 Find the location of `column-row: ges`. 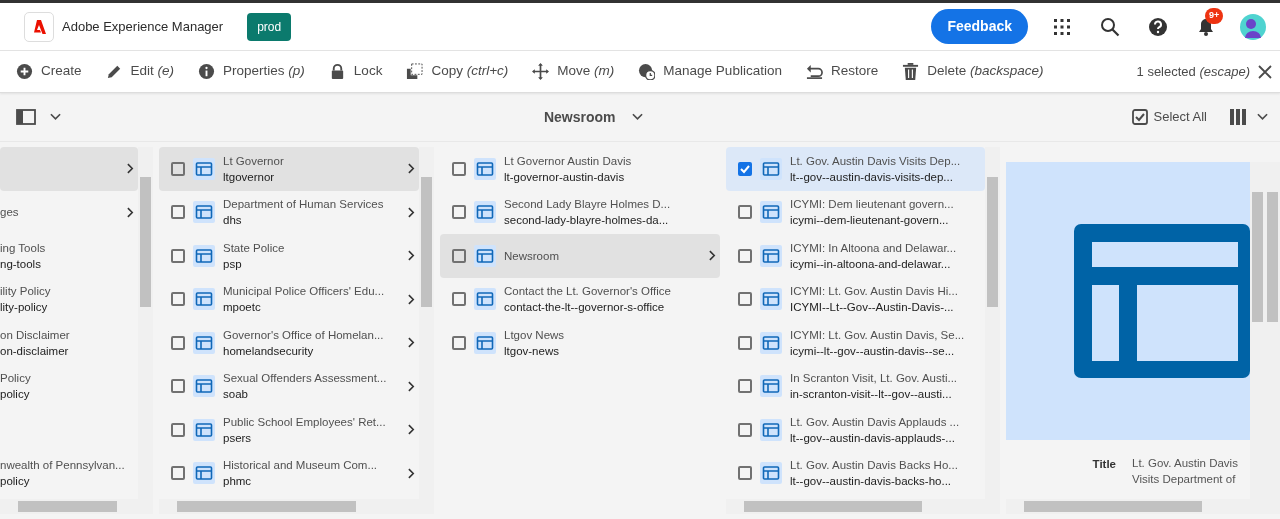

column-row: ges is located at coordinates (69, 212).